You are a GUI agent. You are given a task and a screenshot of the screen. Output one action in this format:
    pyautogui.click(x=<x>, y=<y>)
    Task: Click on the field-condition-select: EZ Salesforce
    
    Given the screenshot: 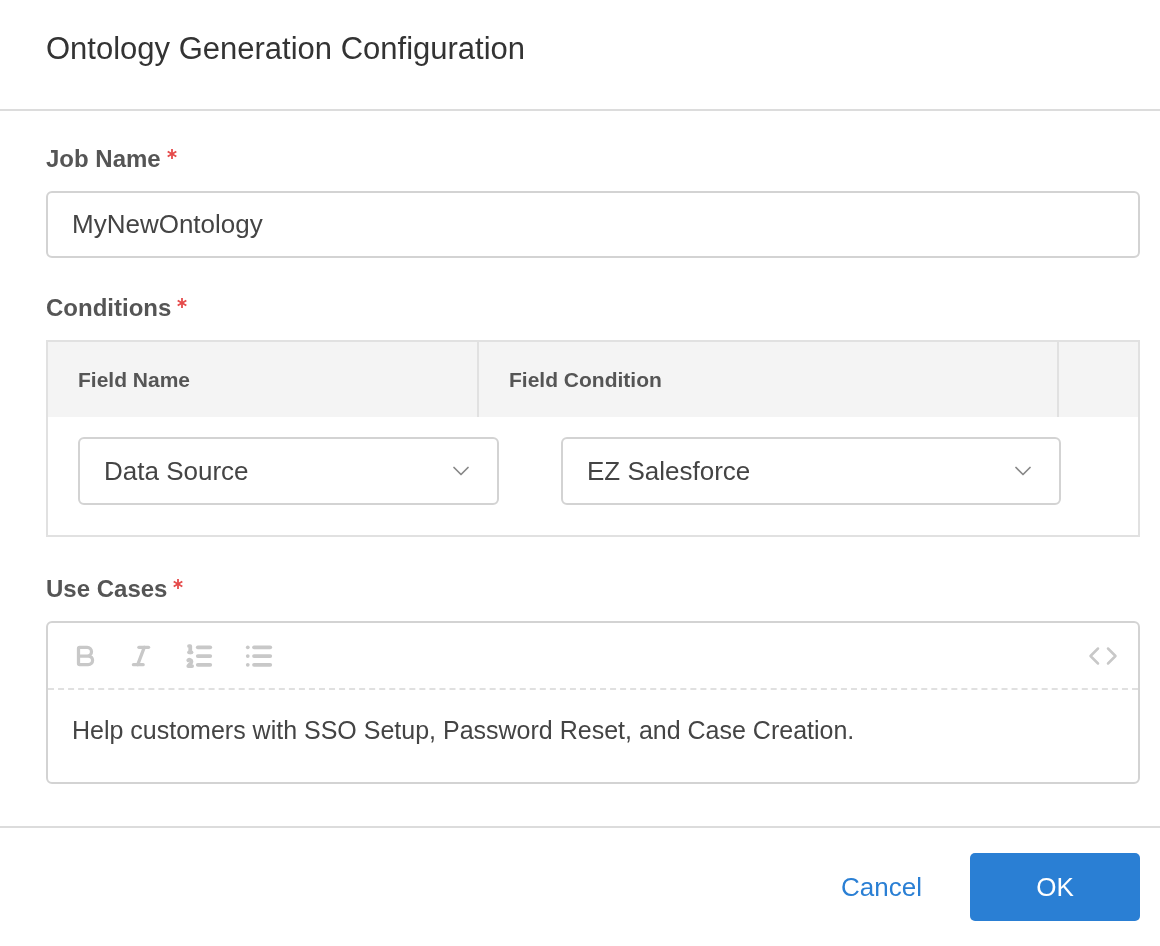 What is the action you would take?
    pyautogui.click(x=811, y=471)
    